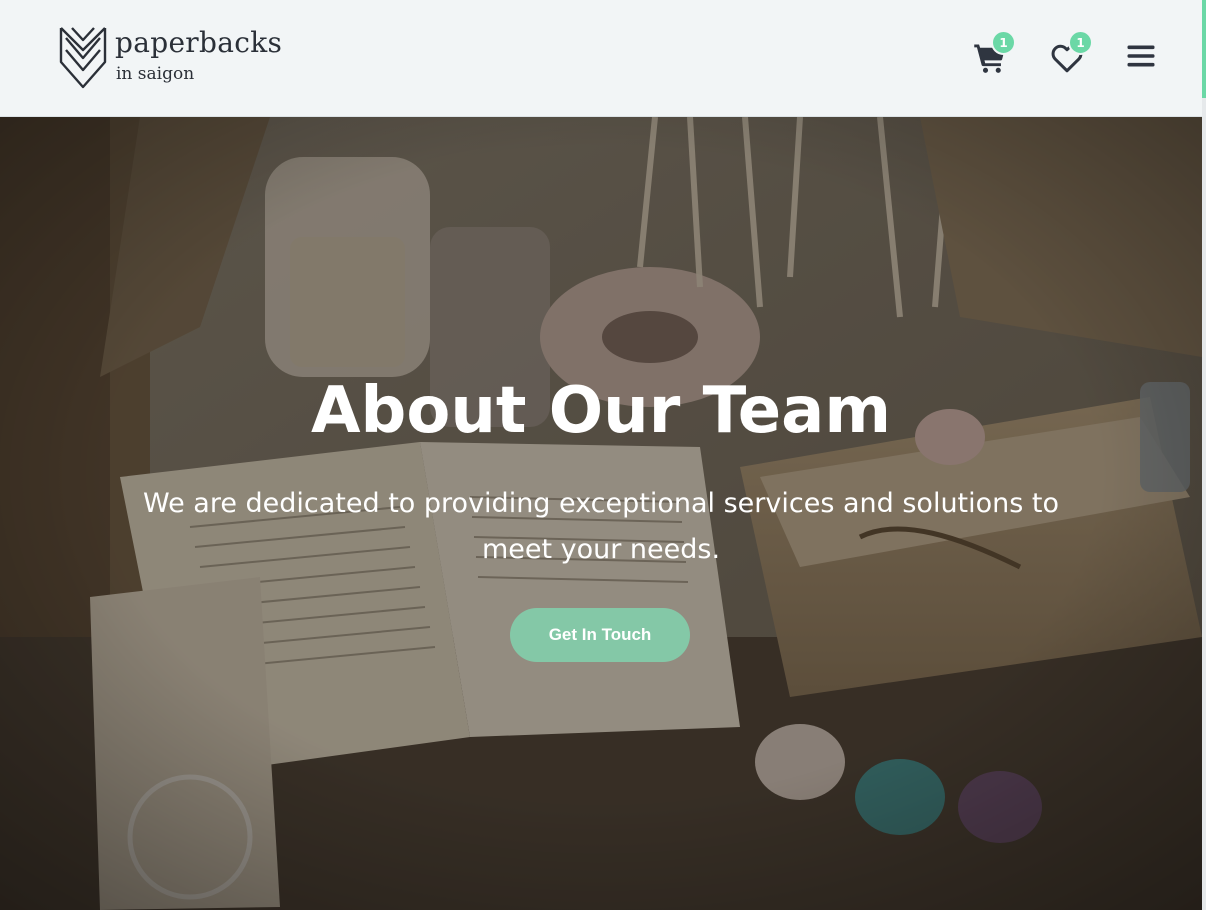  I want to click on site-header: paperbacks in saigon 1 1, so click(601, 58).